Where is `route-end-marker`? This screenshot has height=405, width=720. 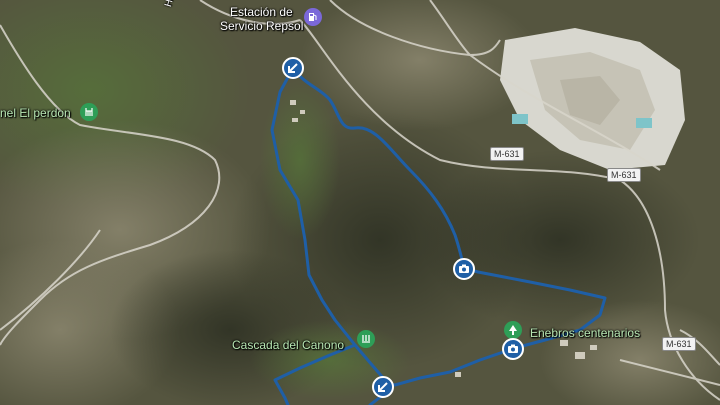
route-end-marker is located at coordinates (383, 387).